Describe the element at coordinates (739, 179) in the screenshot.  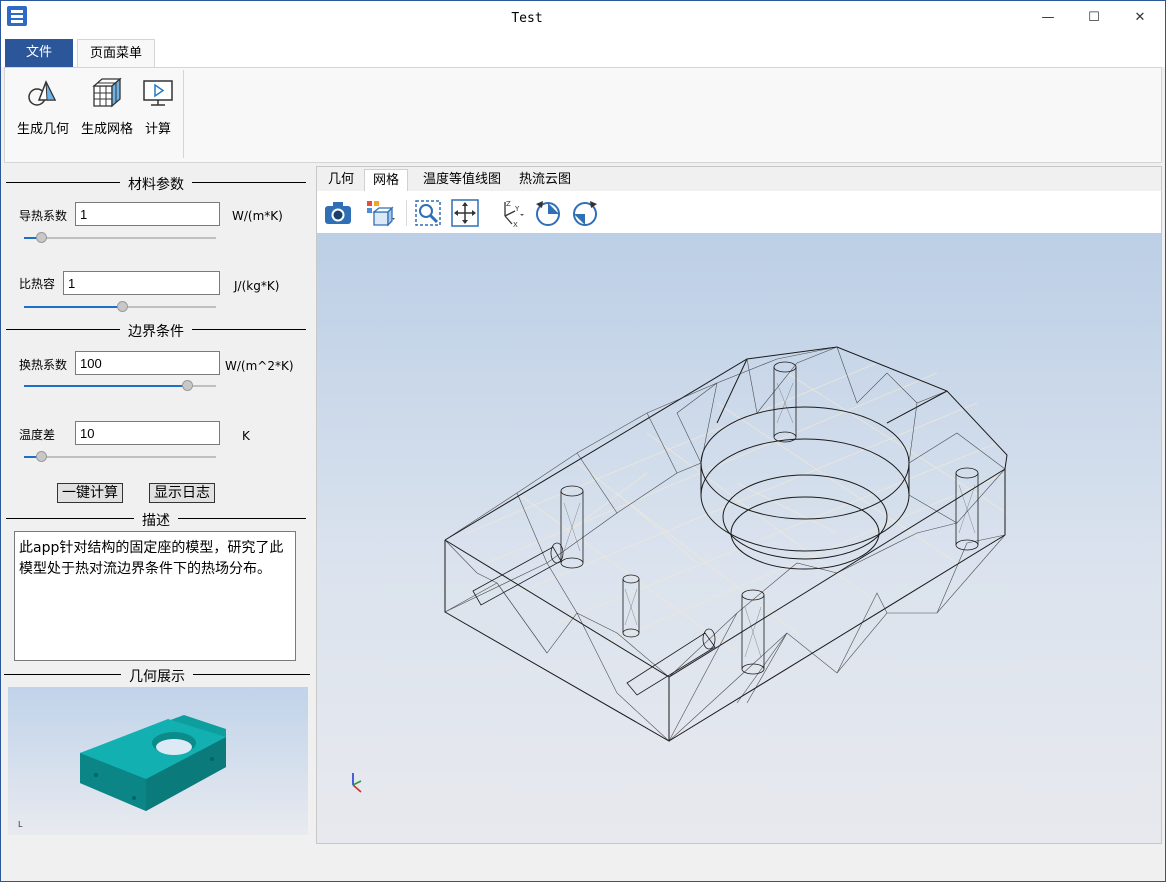
I see `viewer-tabs: 几何 网格 温度等值线图 热流云图` at that location.